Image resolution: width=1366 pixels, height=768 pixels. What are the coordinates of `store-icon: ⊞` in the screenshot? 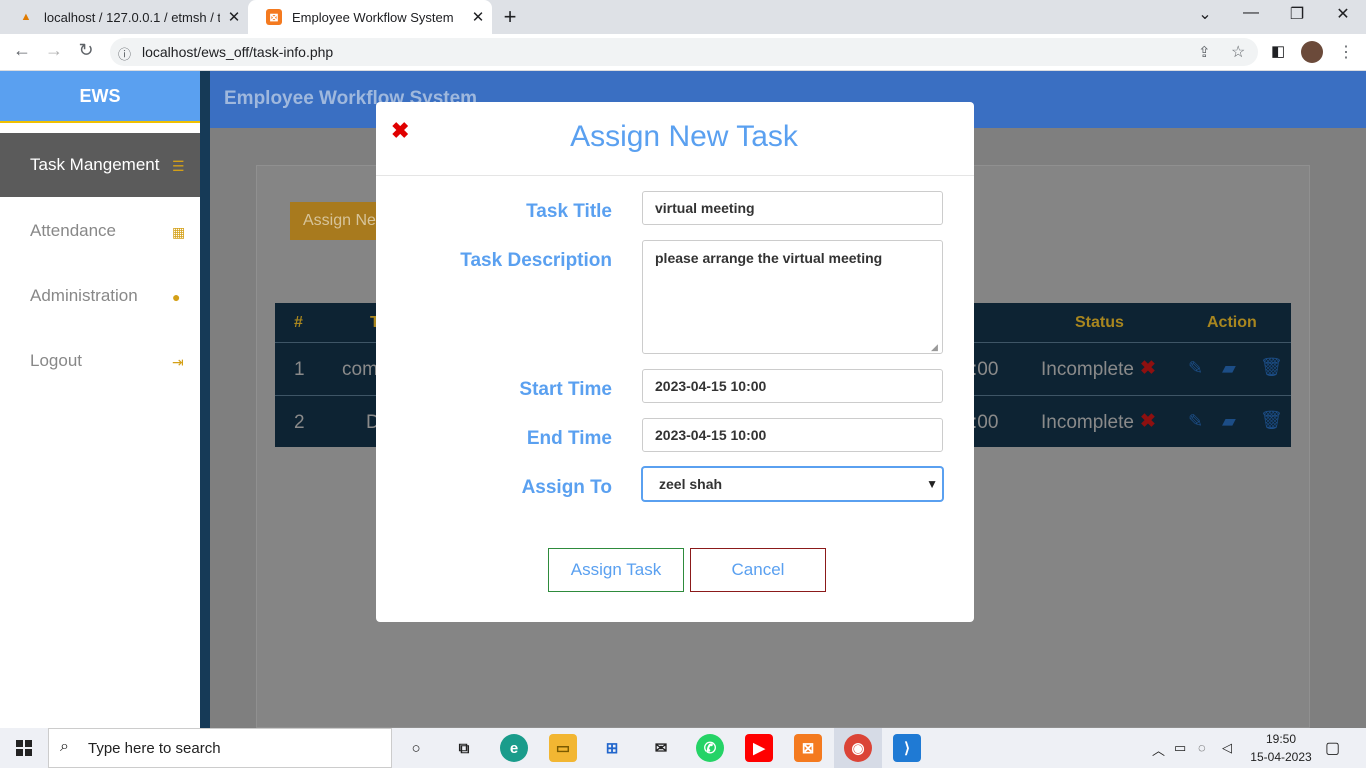 It's located at (612, 748).